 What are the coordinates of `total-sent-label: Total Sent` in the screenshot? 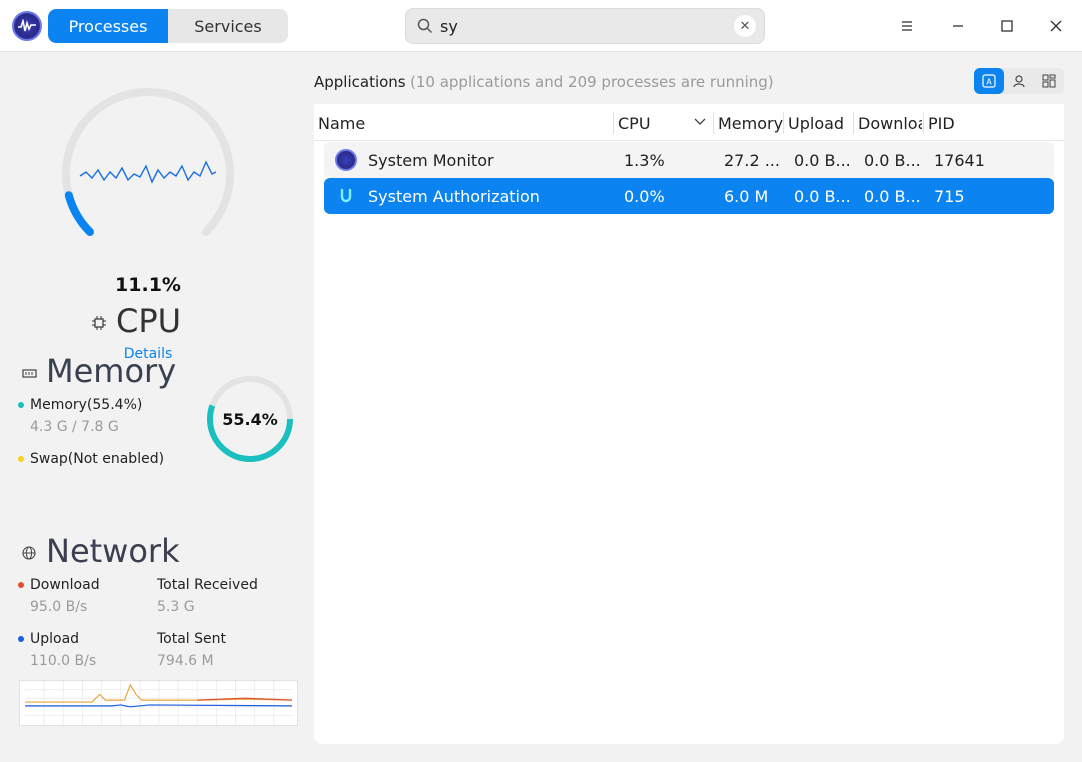 It's located at (192, 639).